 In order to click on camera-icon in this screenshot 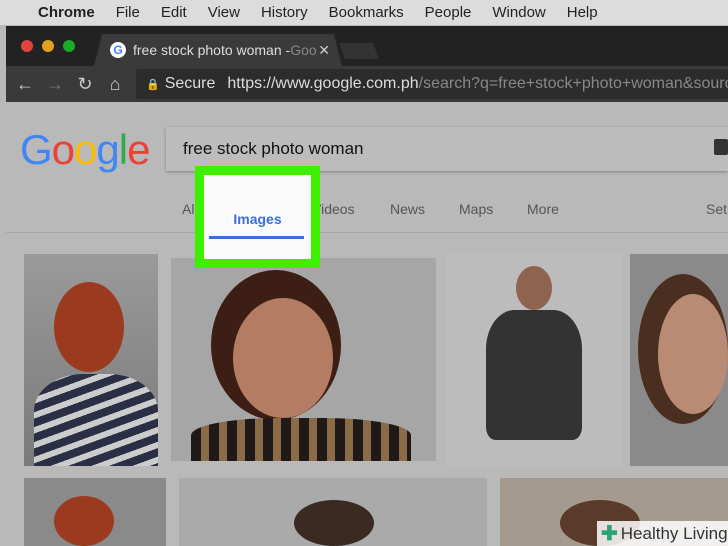, I will do `click(721, 147)`.